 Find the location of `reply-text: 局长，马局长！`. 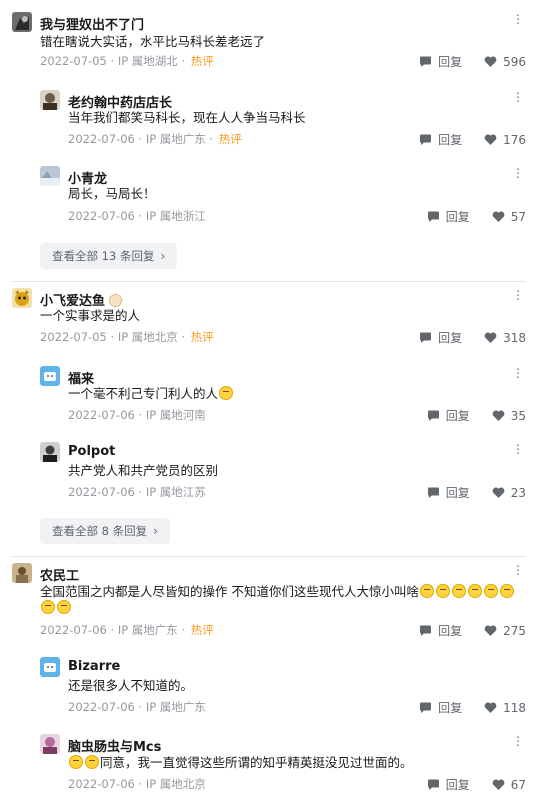

reply-text: 局长，马局长！ is located at coordinates (112, 193).